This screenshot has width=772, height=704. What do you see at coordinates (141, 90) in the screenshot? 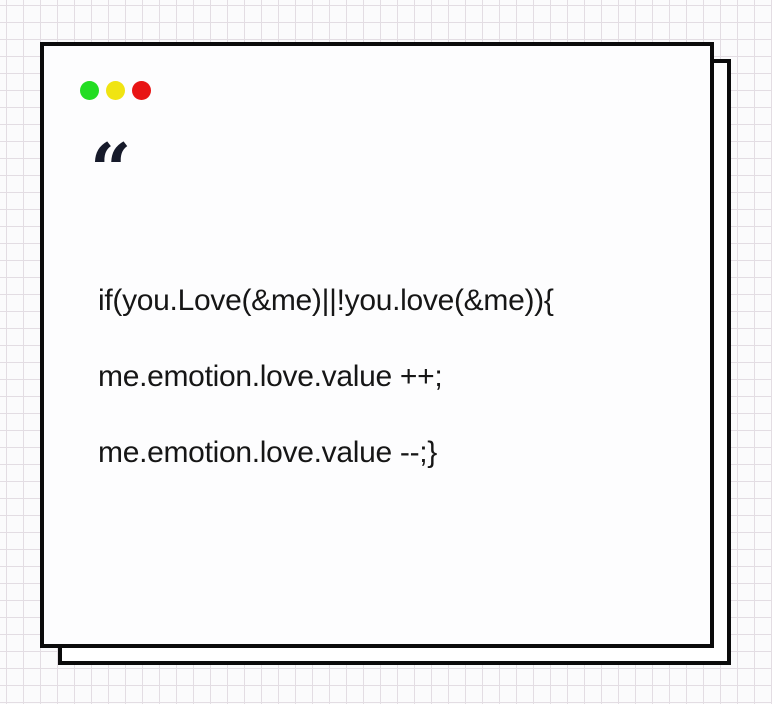
I see `red-dot-icon` at bounding box center [141, 90].